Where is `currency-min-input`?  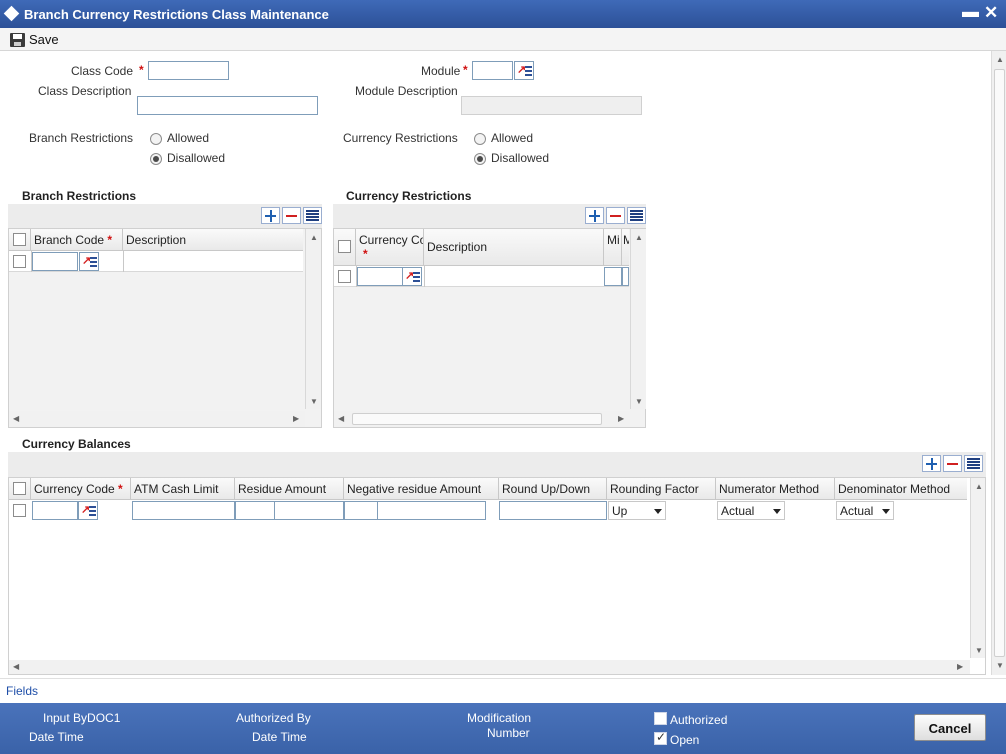
currency-min-input is located at coordinates (613, 276).